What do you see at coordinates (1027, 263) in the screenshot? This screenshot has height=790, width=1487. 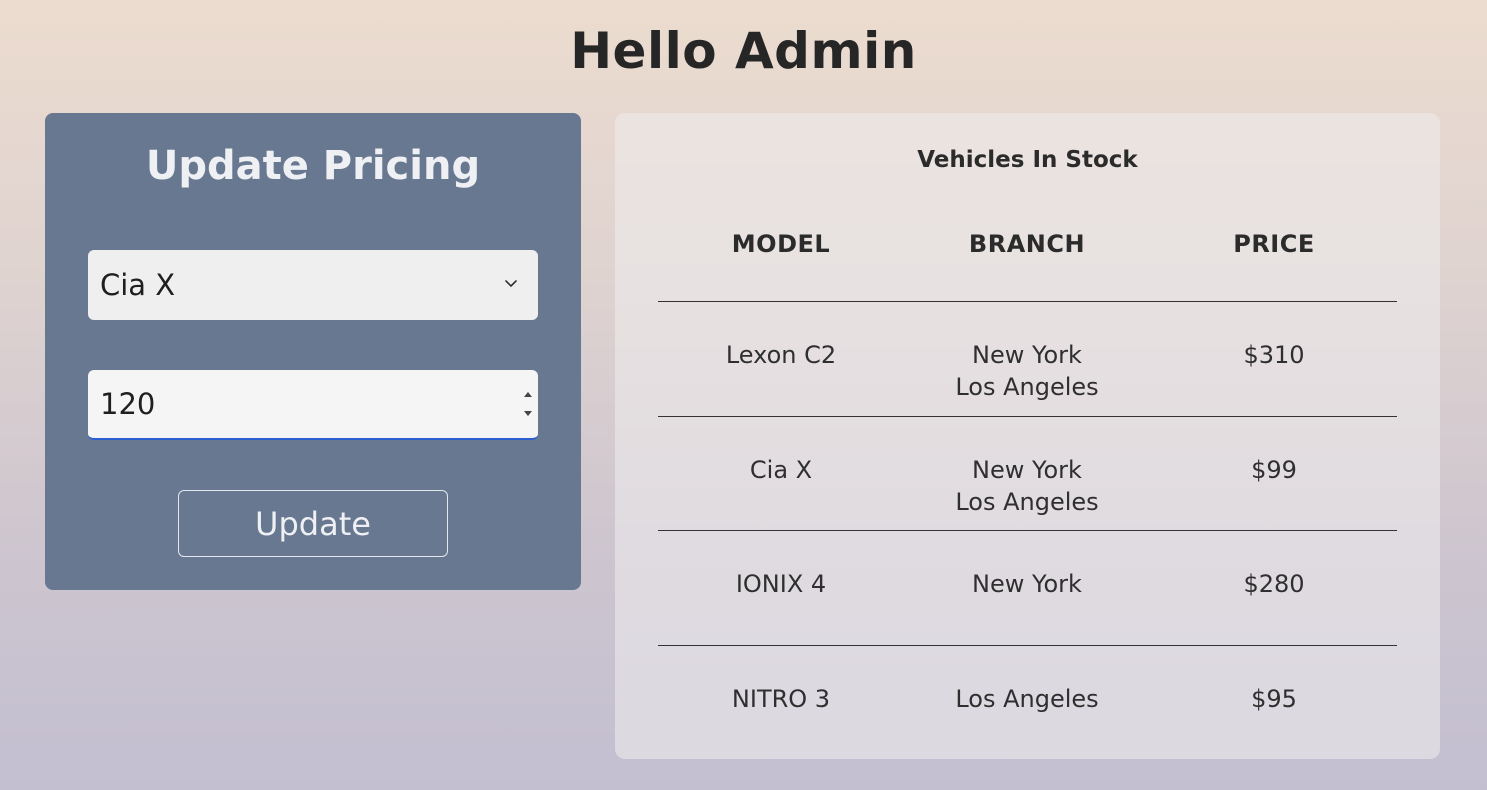 I see `table-header: MODEL BRANCH PRICE` at bounding box center [1027, 263].